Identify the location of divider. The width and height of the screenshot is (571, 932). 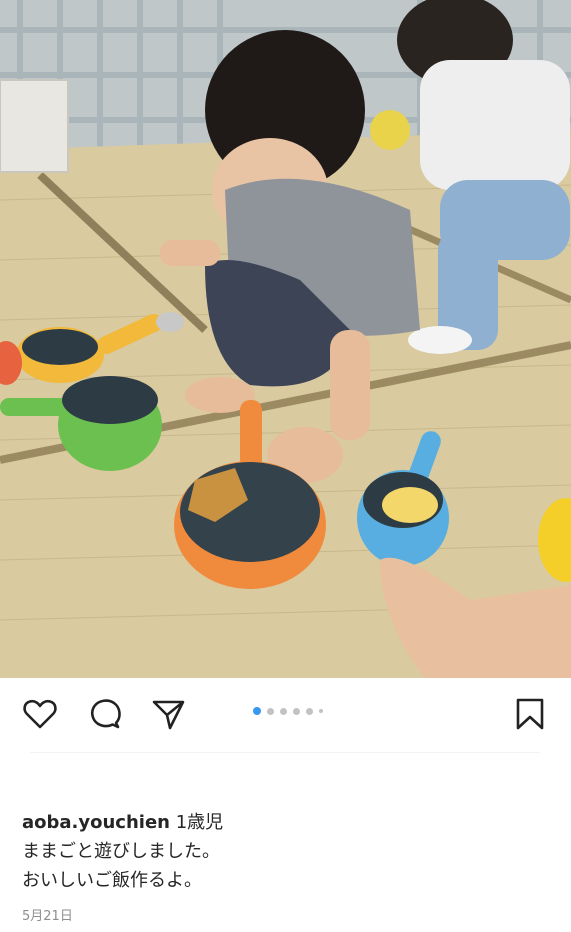
(285, 752).